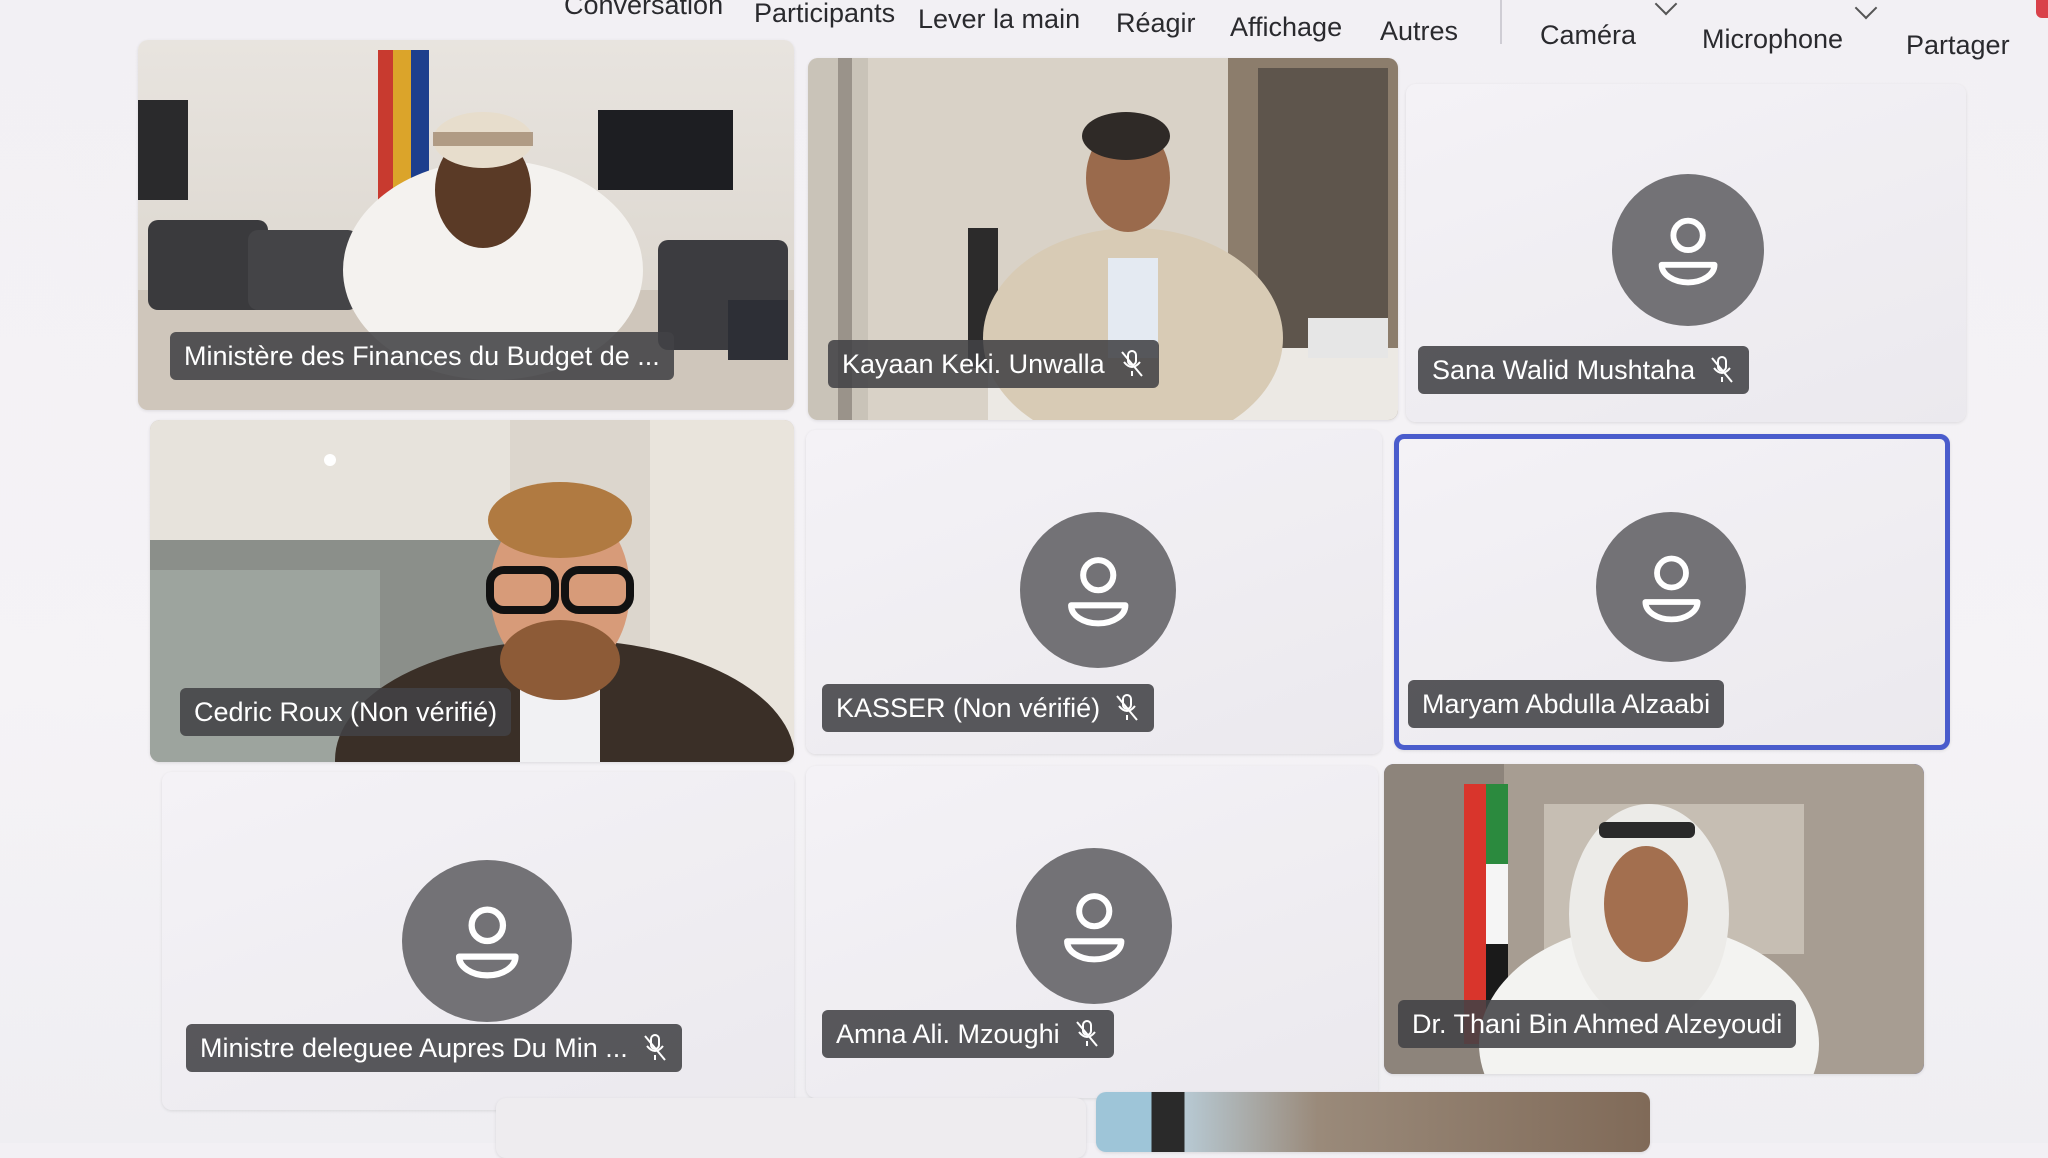 This screenshot has width=2048, height=1158. Describe the element at coordinates (1501, 22) in the screenshot. I see `toolbar-divider` at that location.